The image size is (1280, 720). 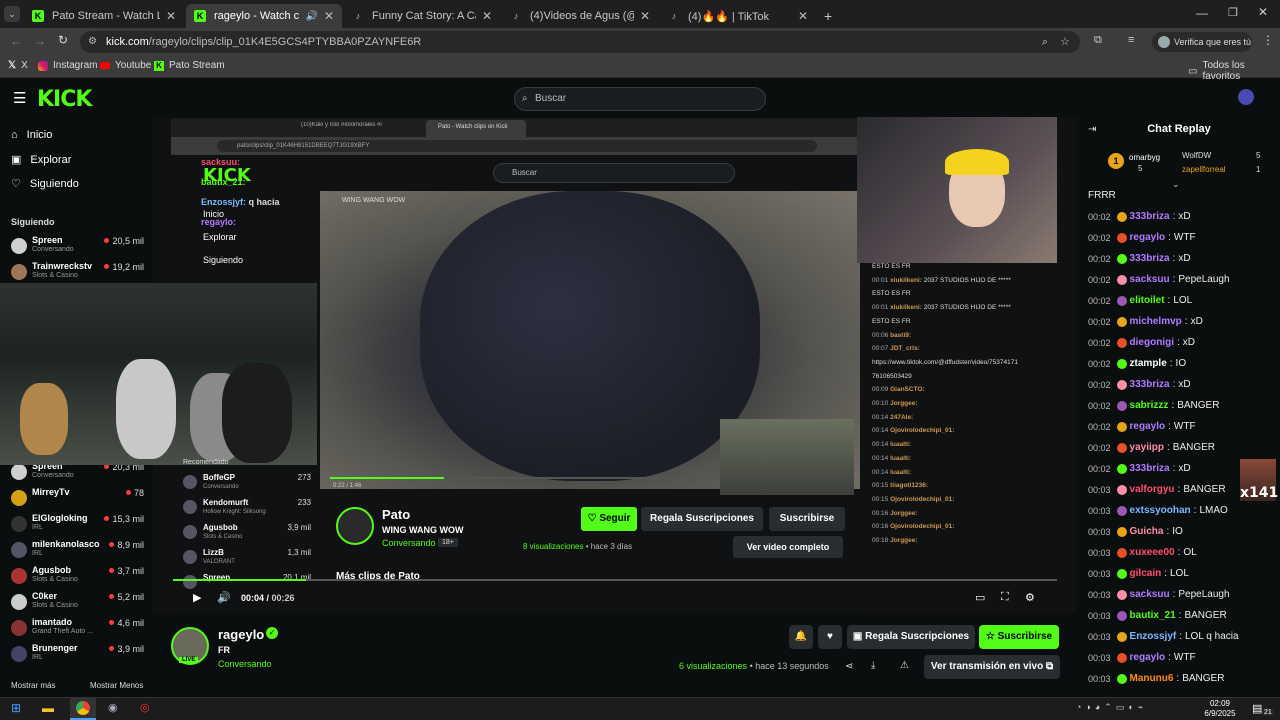 What do you see at coordinates (873, 665) in the screenshot?
I see `download-icon: ⤓` at bounding box center [873, 665].